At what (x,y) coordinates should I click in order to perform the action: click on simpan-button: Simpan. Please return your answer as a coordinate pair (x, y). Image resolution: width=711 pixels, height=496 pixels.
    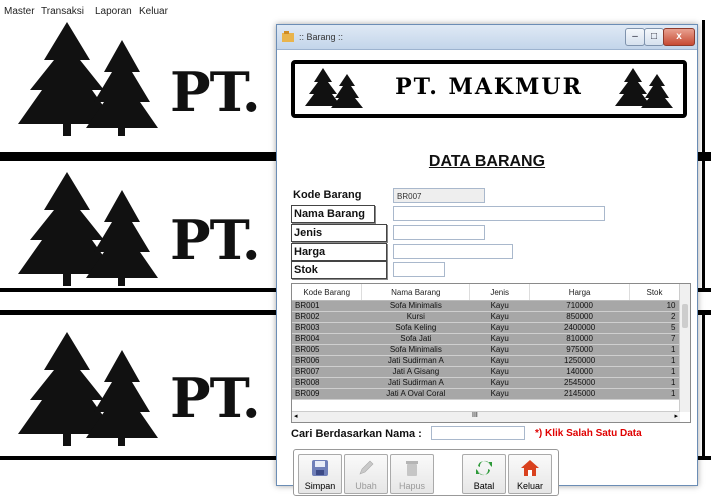
    Looking at the image, I should click on (320, 474).